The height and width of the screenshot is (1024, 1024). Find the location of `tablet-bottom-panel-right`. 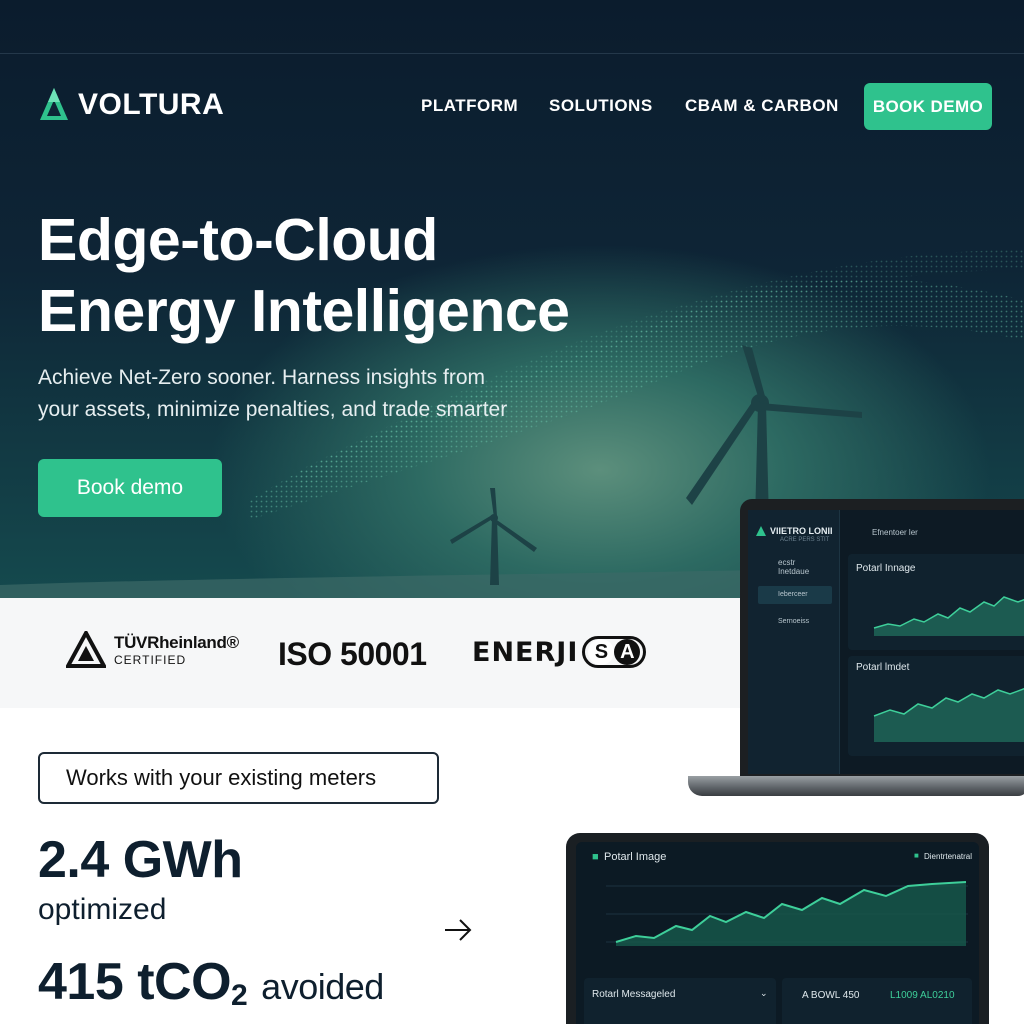

tablet-bottom-panel-right is located at coordinates (877, 1001).